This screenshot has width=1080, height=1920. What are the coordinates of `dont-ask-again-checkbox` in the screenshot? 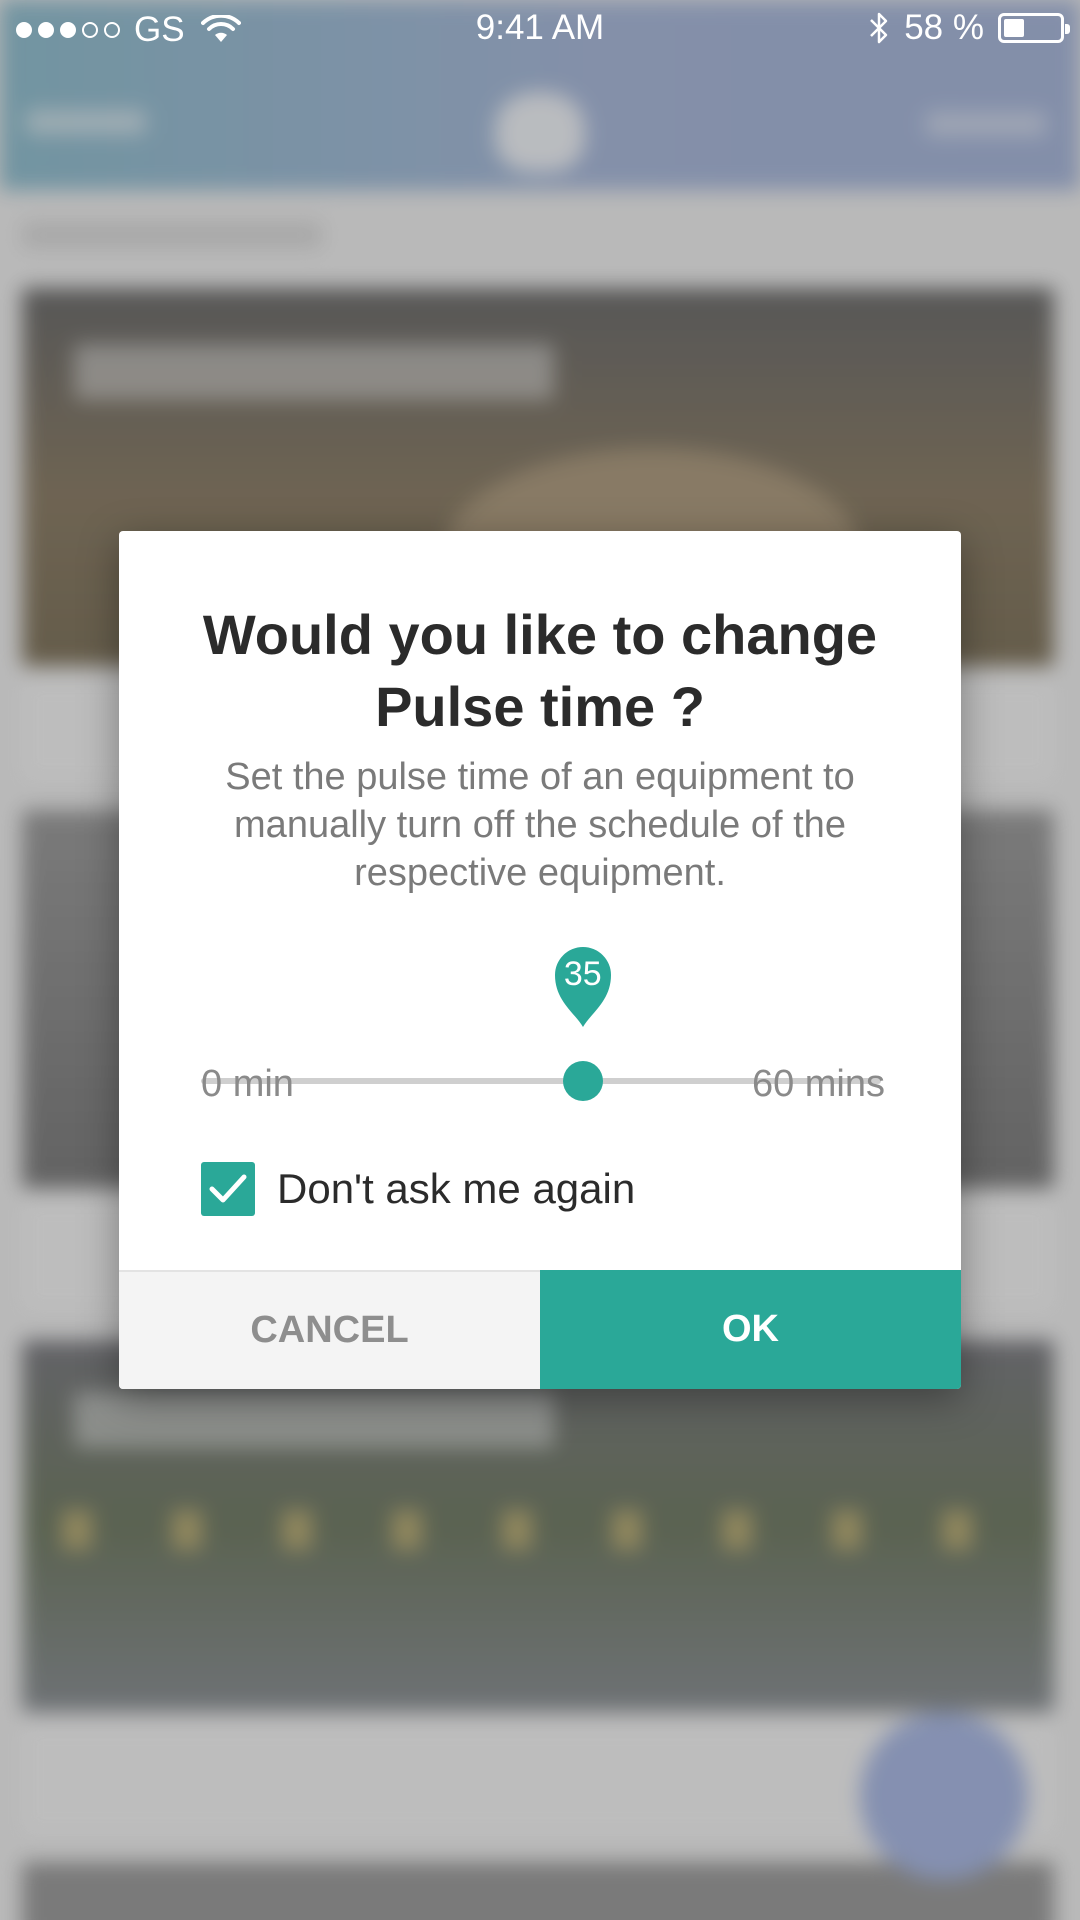 It's located at (228, 1189).